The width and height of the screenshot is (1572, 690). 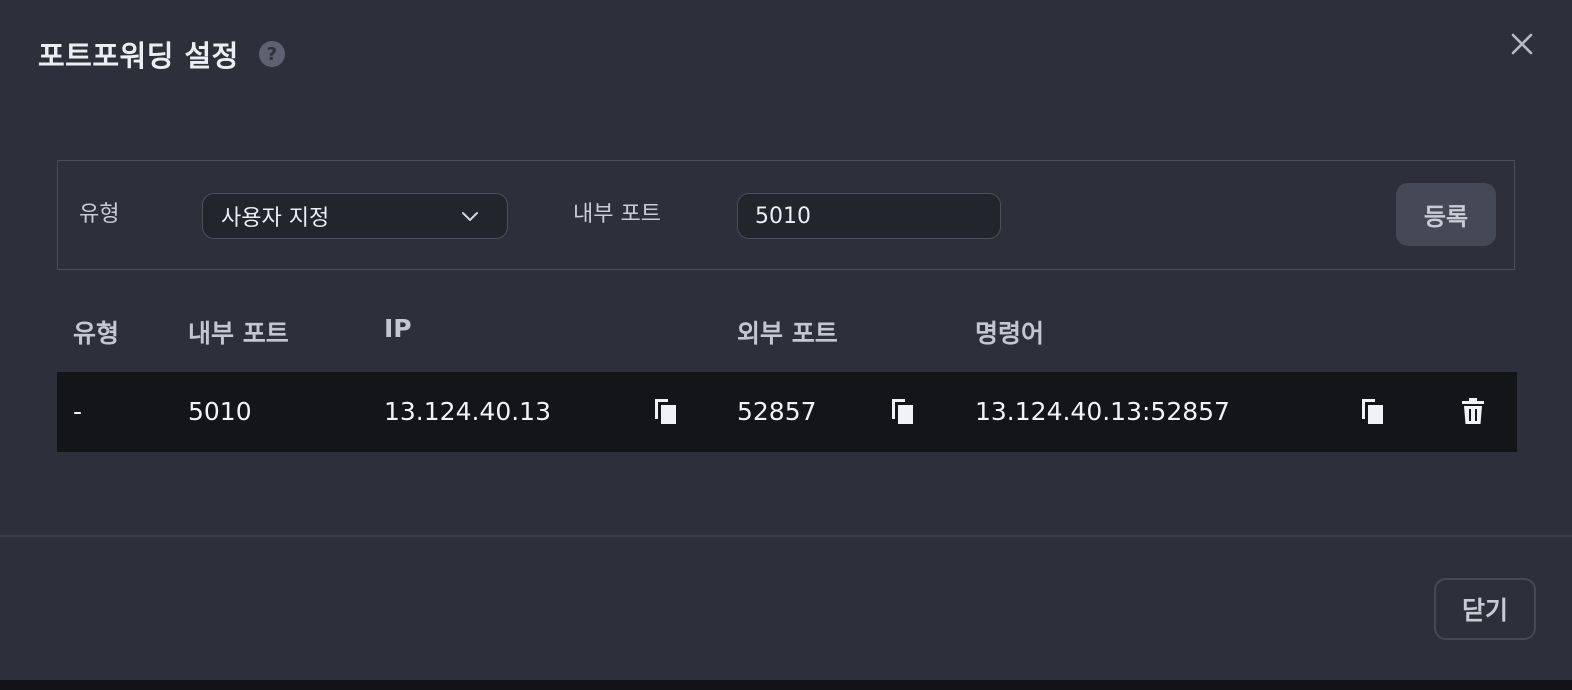 What do you see at coordinates (275, 218) in the screenshot?
I see `type-select-value: 사용자 지정` at bounding box center [275, 218].